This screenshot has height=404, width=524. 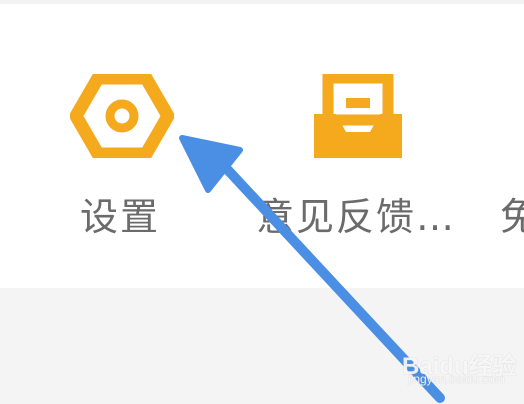 I want to click on cut-off-label: 免, so click(x=512, y=217).